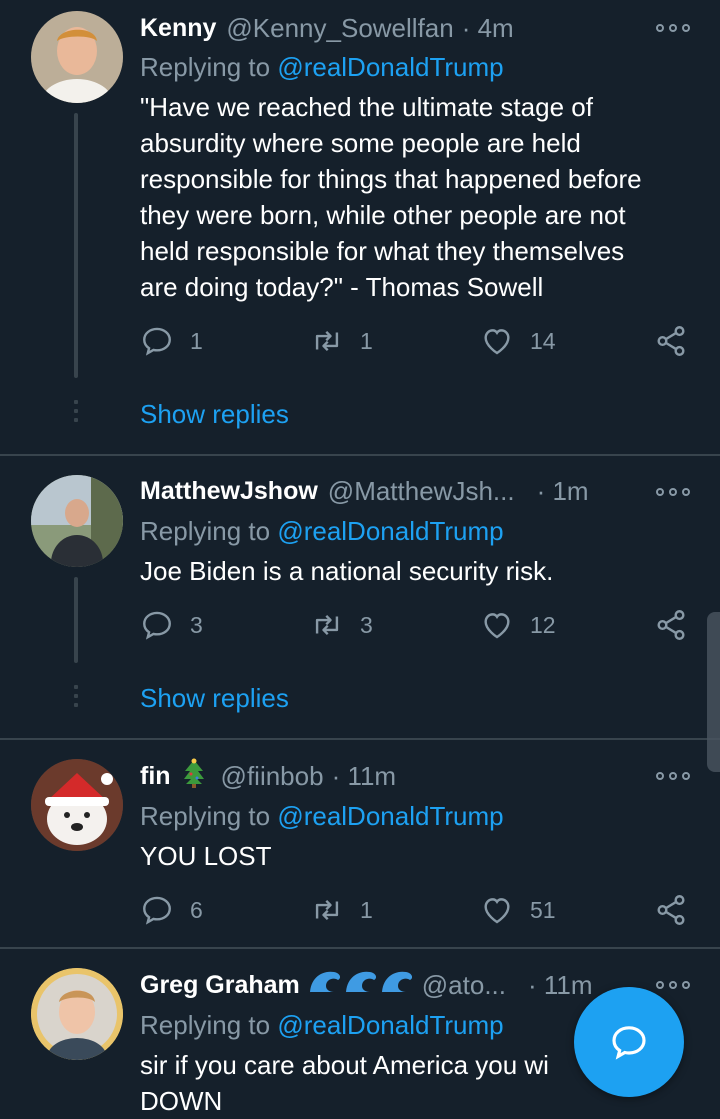 This screenshot has width=720, height=1119. I want to click on reply-count: 6, so click(196, 909).